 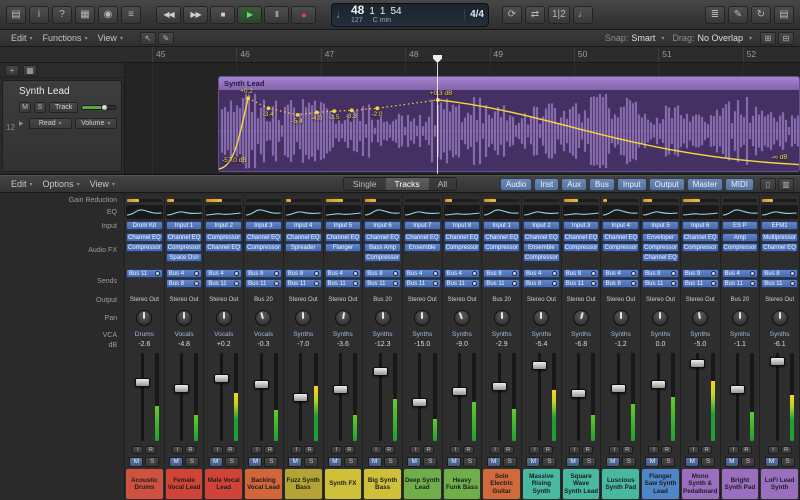 What do you see at coordinates (61, 184) in the screenshot?
I see `mixer-options-menu: Options` at bounding box center [61, 184].